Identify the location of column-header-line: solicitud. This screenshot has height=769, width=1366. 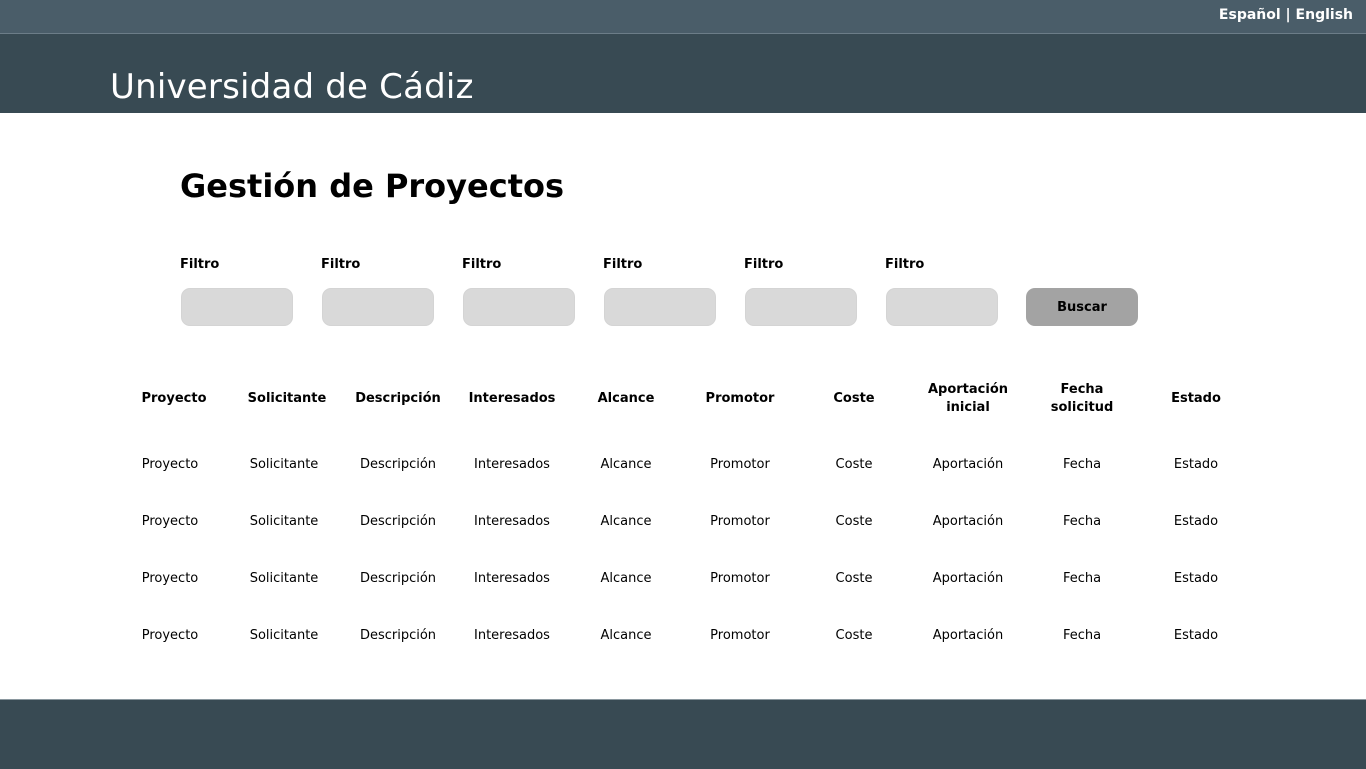
(1082, 407).